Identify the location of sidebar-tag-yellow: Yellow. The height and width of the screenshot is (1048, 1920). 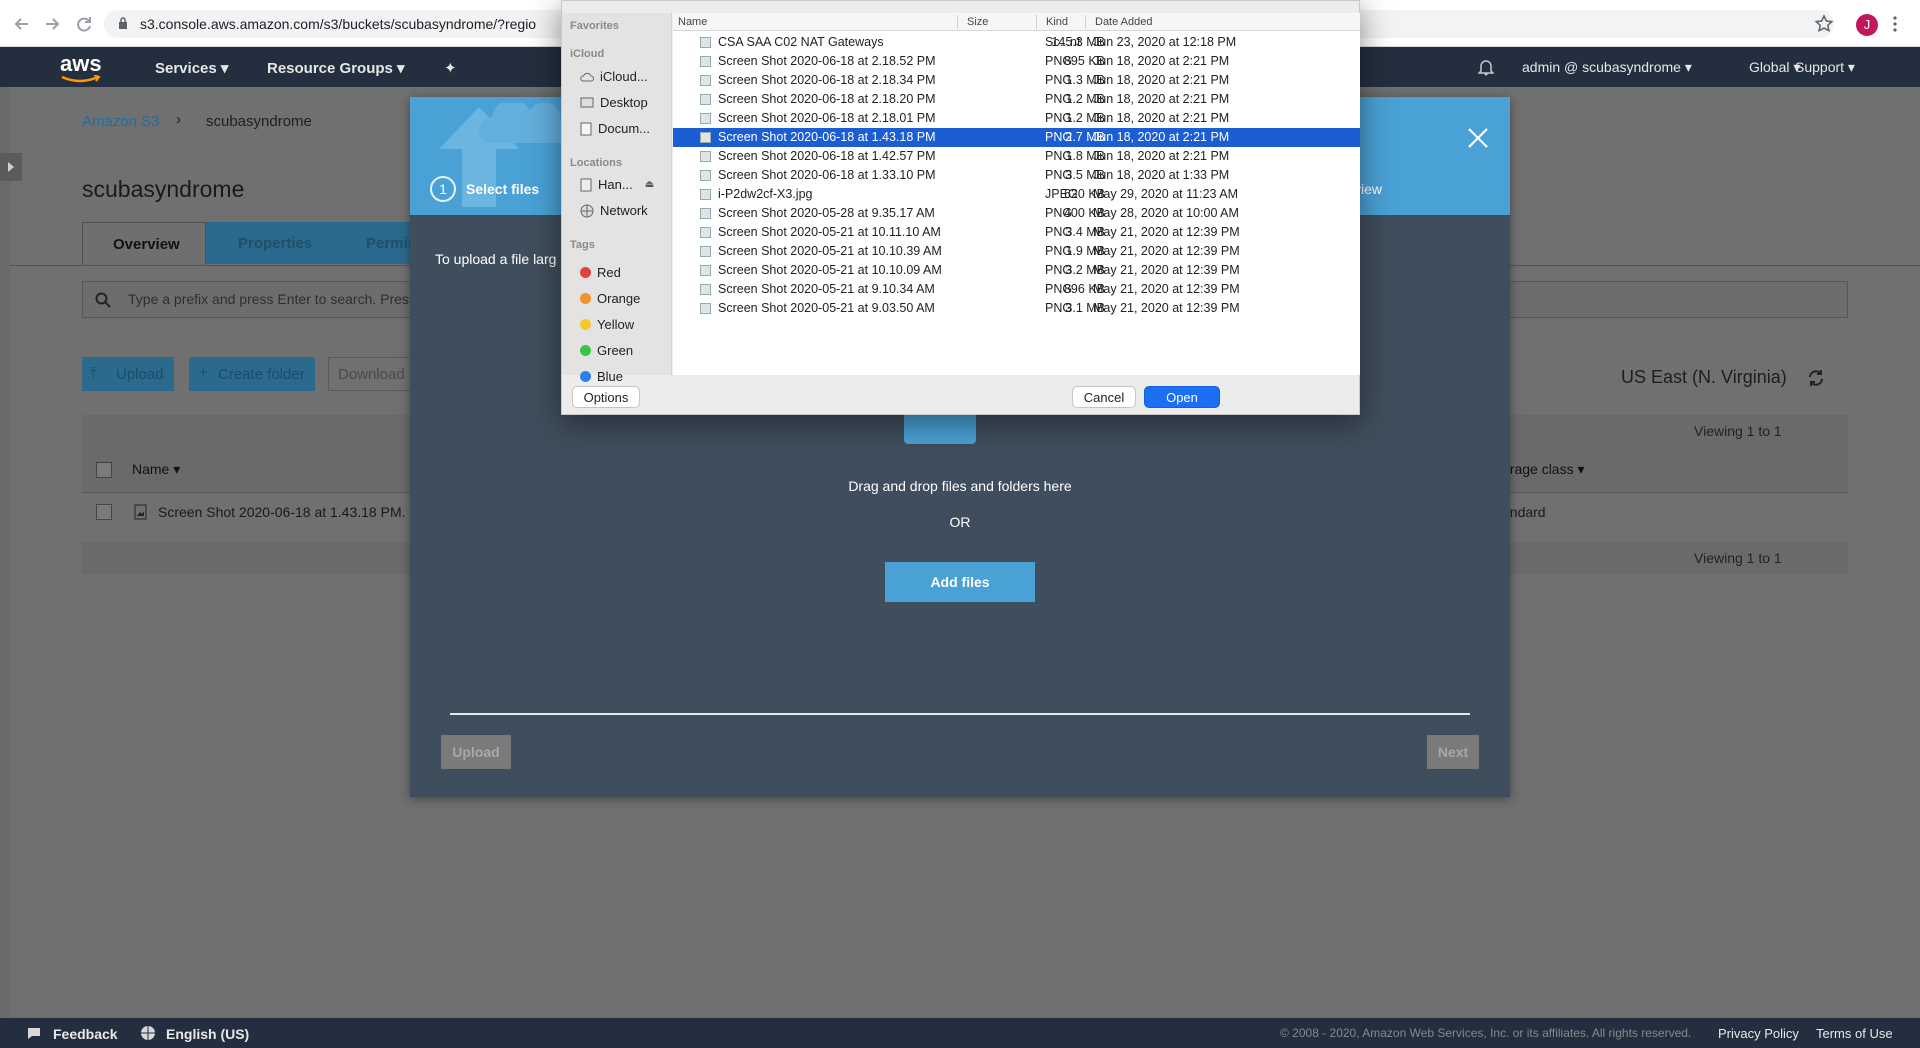
(607, 324).